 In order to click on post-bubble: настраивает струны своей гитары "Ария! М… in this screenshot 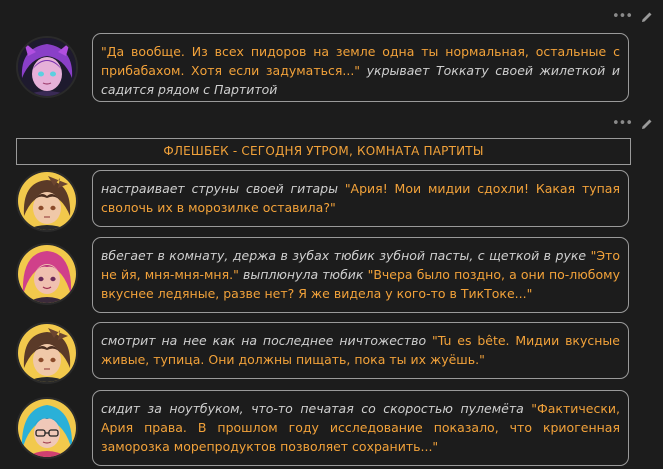, I will do `click(360, 198)`.